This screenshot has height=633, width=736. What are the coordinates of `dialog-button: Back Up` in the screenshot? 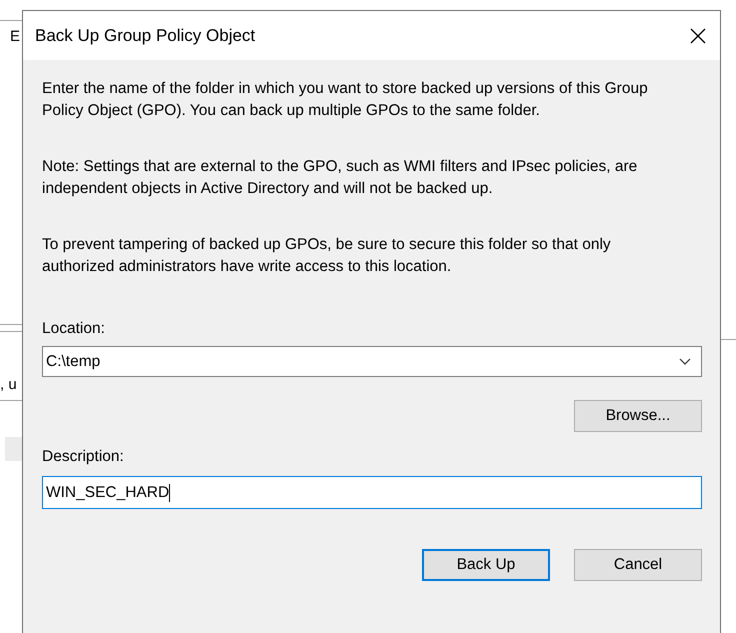 It's located at (486, 565).